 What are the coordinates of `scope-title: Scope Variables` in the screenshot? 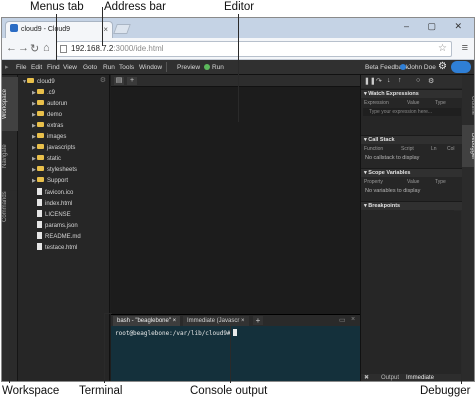 It's located at (389, 173).